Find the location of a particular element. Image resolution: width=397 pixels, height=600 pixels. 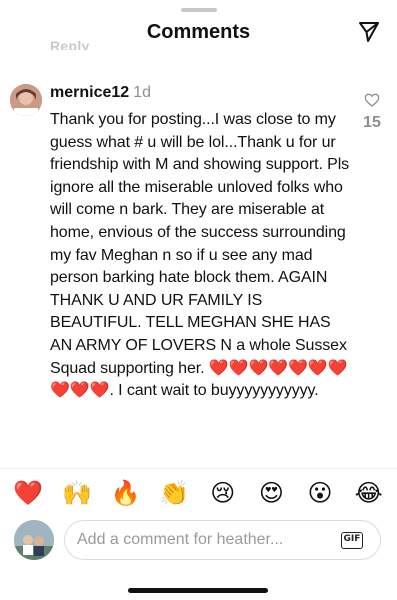

comment-composer: GIF is located at coordinates (198, 541).